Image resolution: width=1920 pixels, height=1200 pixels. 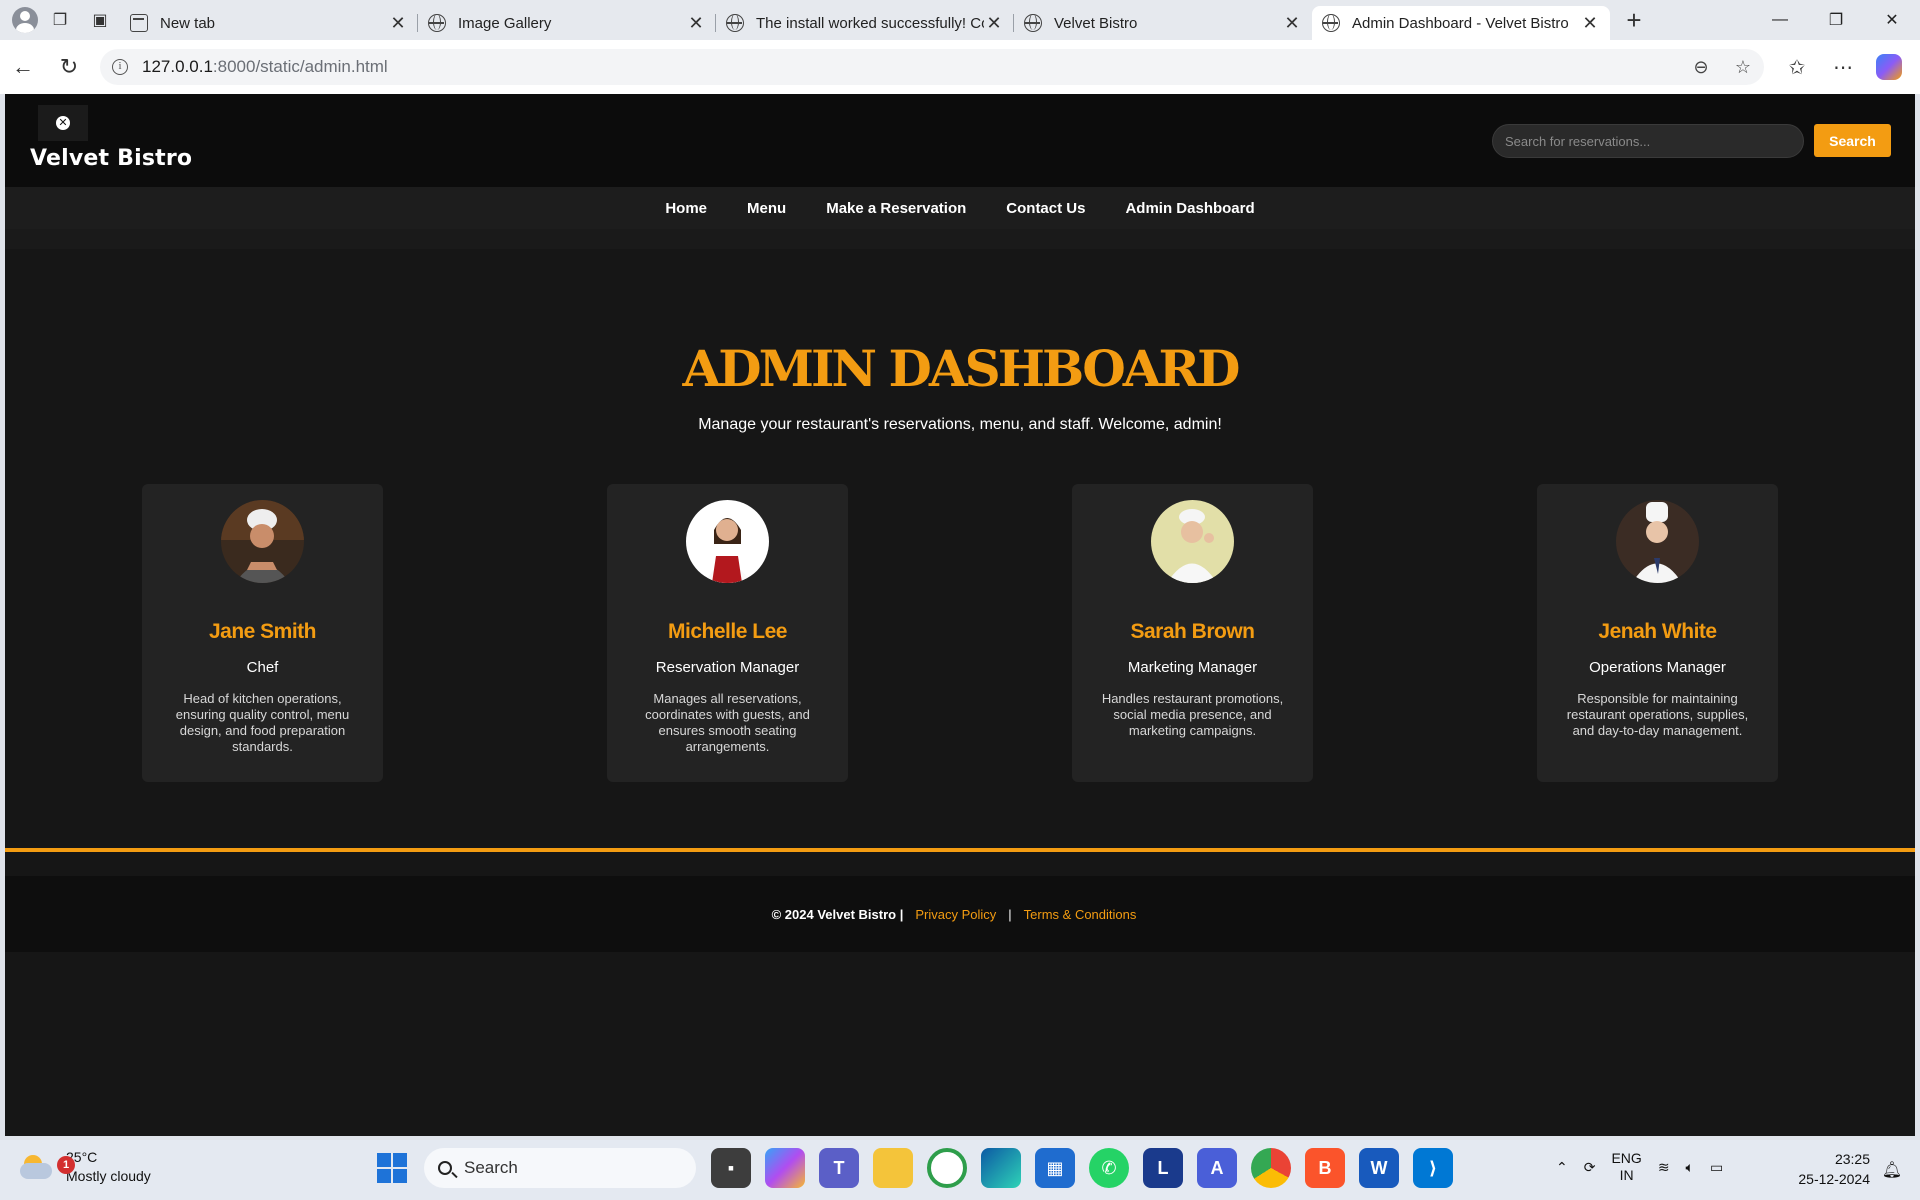 What do you see at coordinates (1701, 67) in the screenshot?
I see `zoom-icon: ⊖` at bounding box center [1701, 67].